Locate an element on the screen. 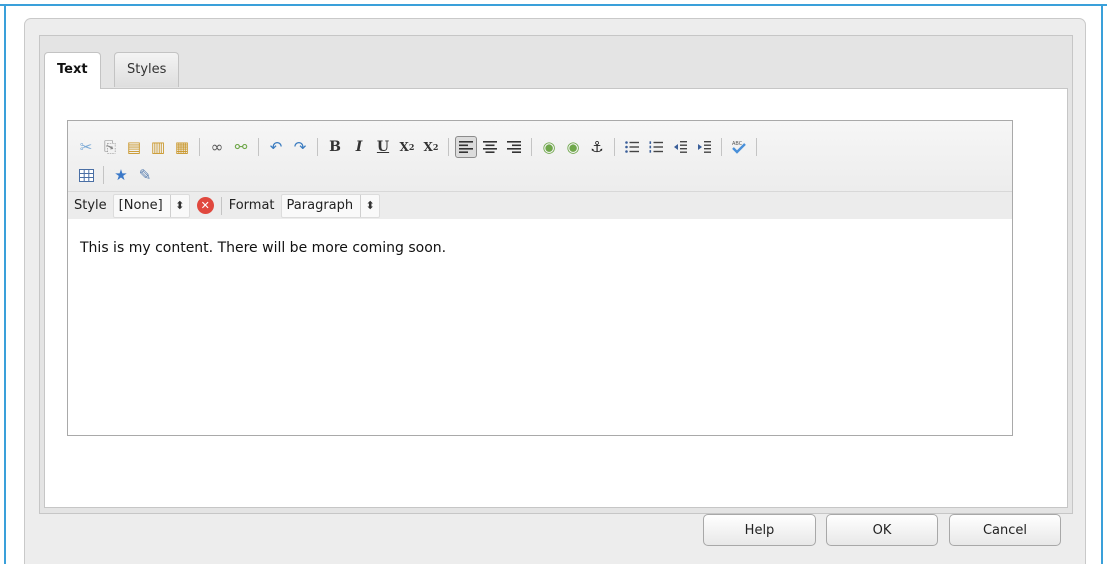  numbered-list-icon is located at coordinates (656, 147).